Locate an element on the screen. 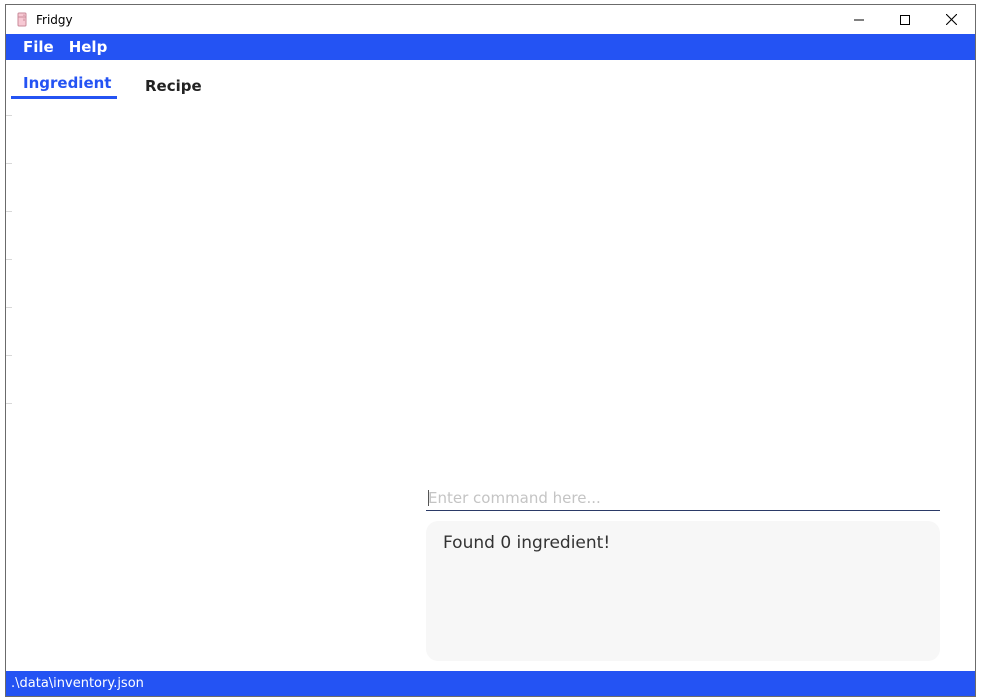  tab-recipe: Recipe is located at coordinates (173, 86).